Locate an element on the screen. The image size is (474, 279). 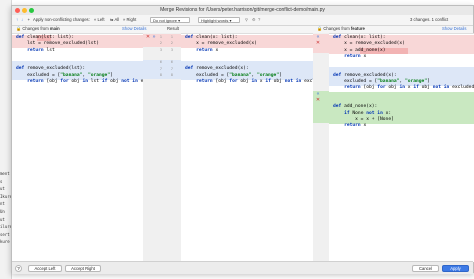
ide-console-snippet: ment s ut Ikure nt Un ut ilure sert kure is located at coordinates (5, 208).